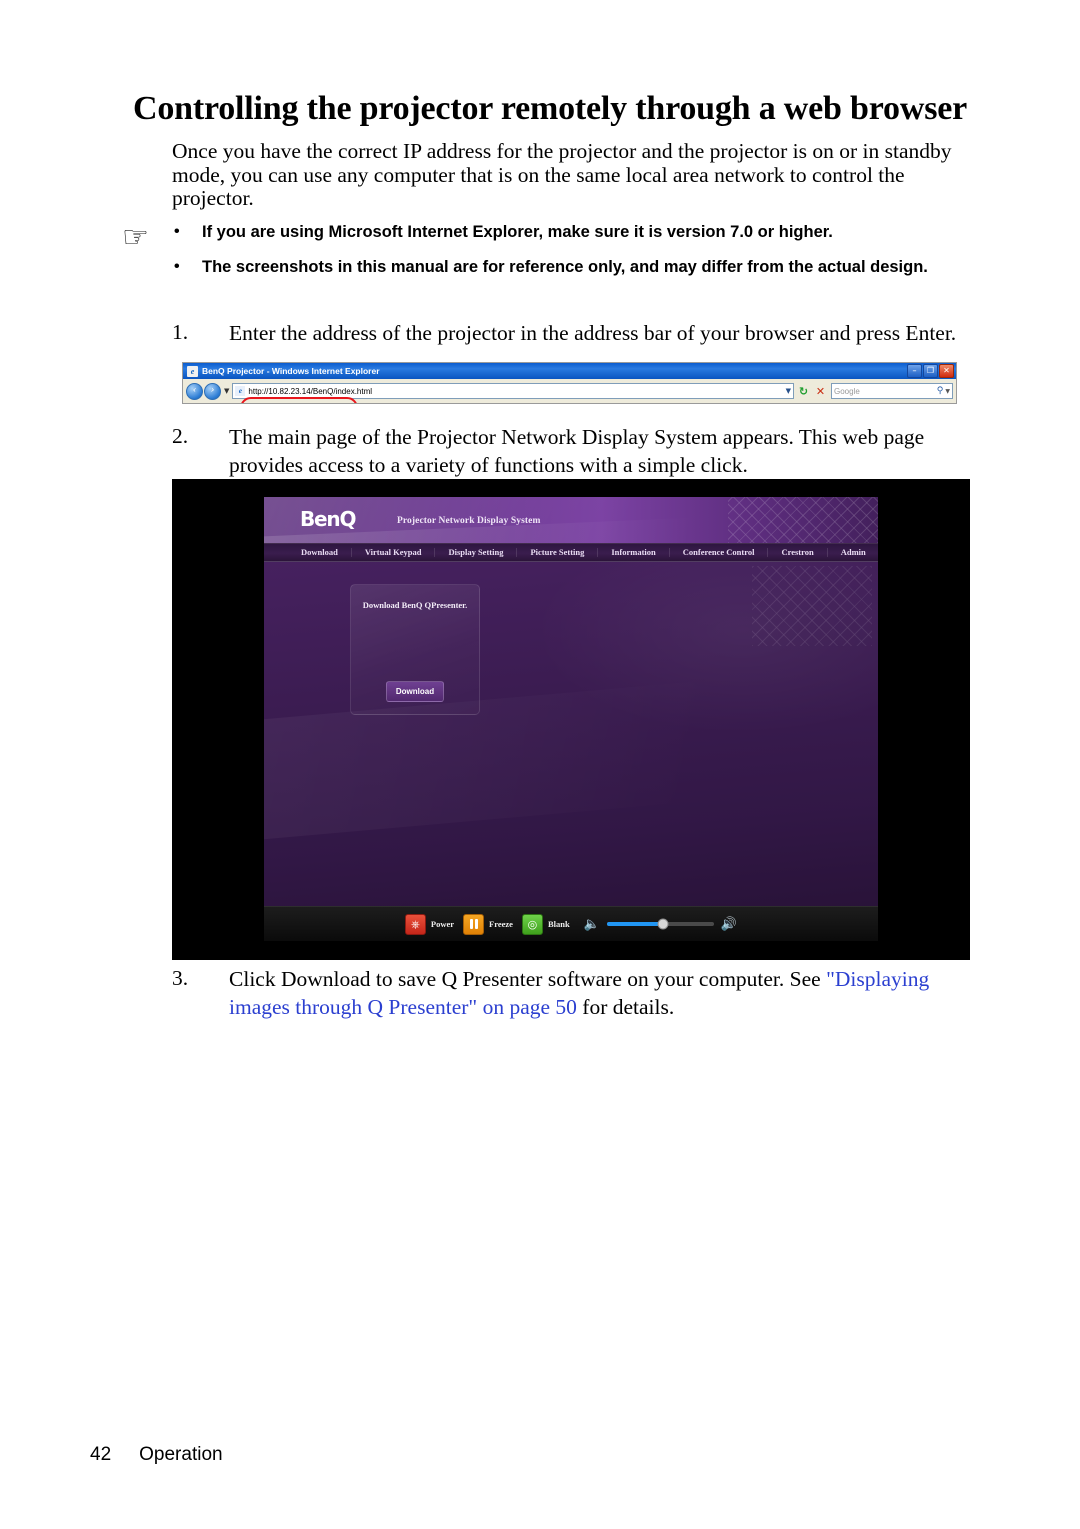 This screenshot has height=1529, width=1080. What do you see at coordinates (947, 391) in the screenshot?
I see `search-dropdown-icon: ▼` at bounding box center [947, 391].